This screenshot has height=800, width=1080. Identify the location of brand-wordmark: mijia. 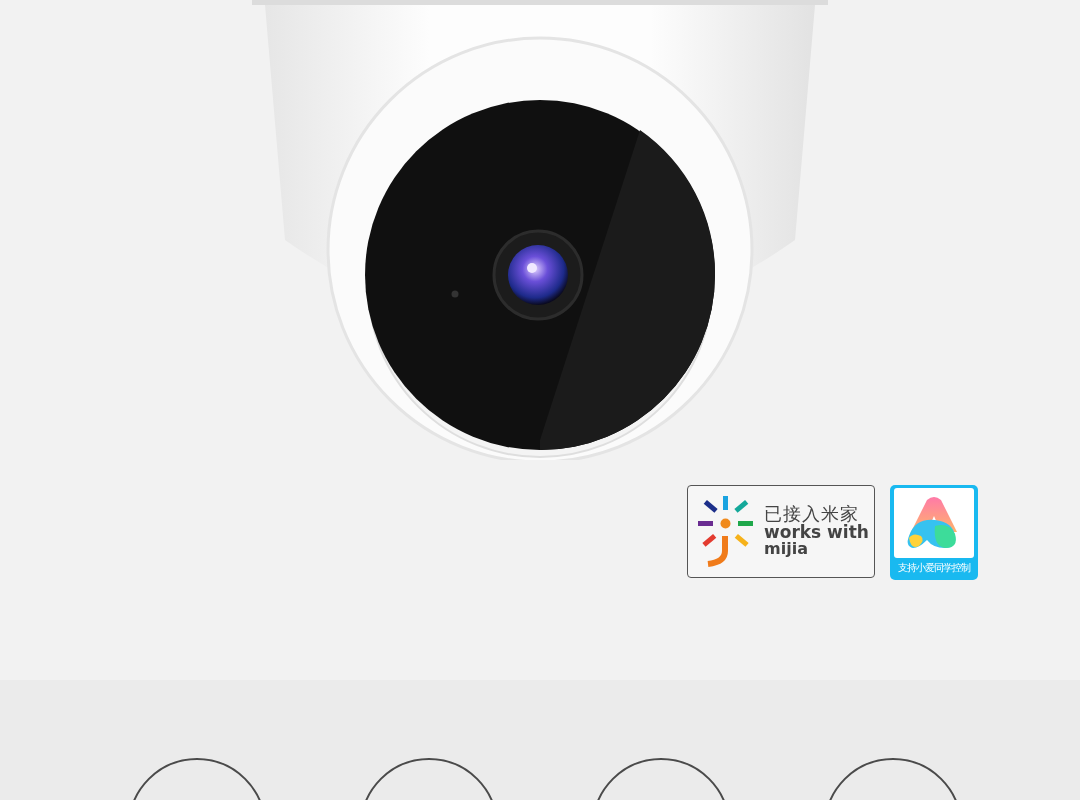
(786, 550).